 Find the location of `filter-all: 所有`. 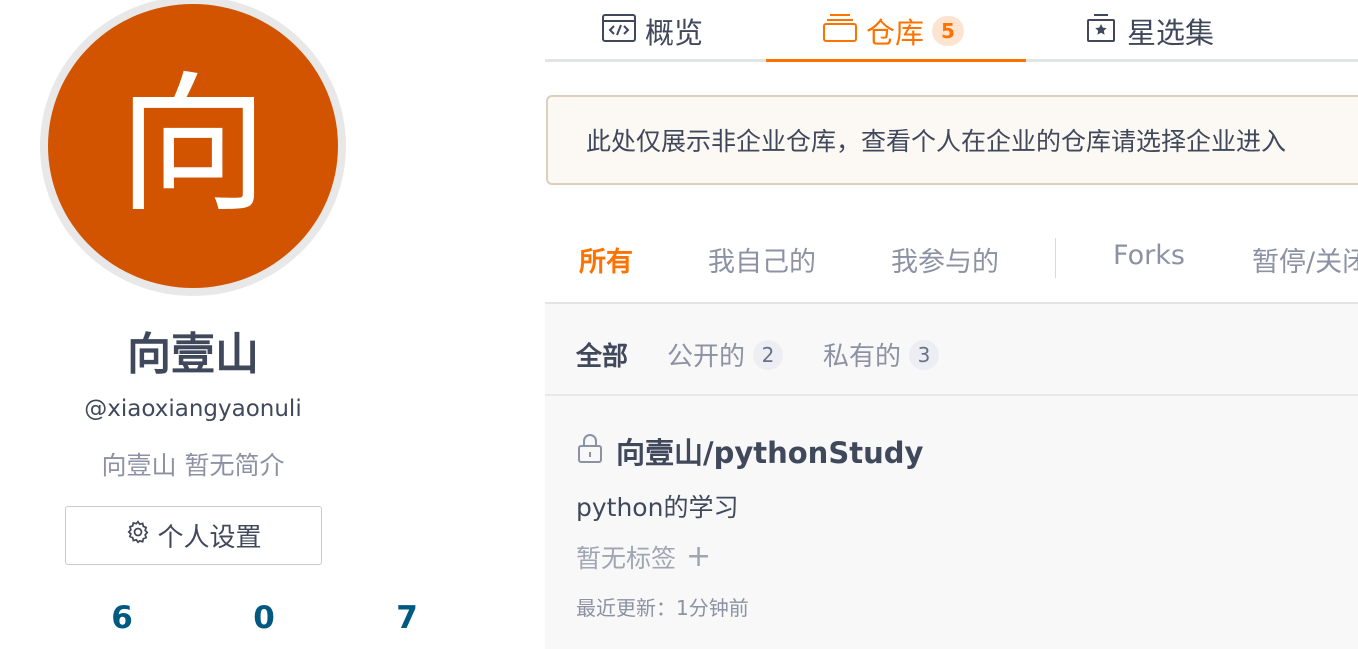

filter-all: 所有 is located at coordinates (606, 259).